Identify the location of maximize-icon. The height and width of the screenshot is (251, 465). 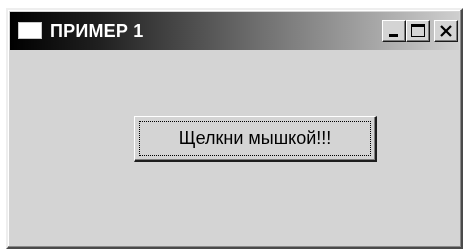
(418, 30).